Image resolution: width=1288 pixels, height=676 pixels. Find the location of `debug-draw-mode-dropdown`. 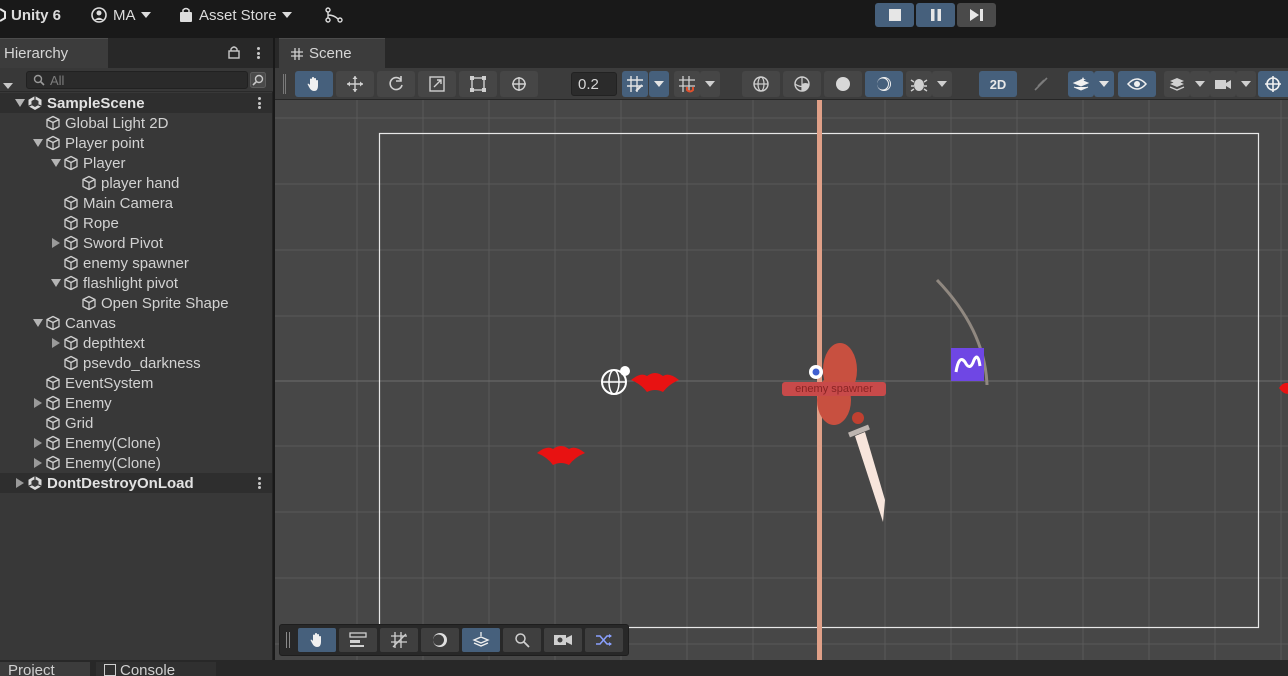

debug-draw-mode-dropdown is located at coordinates (942, 84).